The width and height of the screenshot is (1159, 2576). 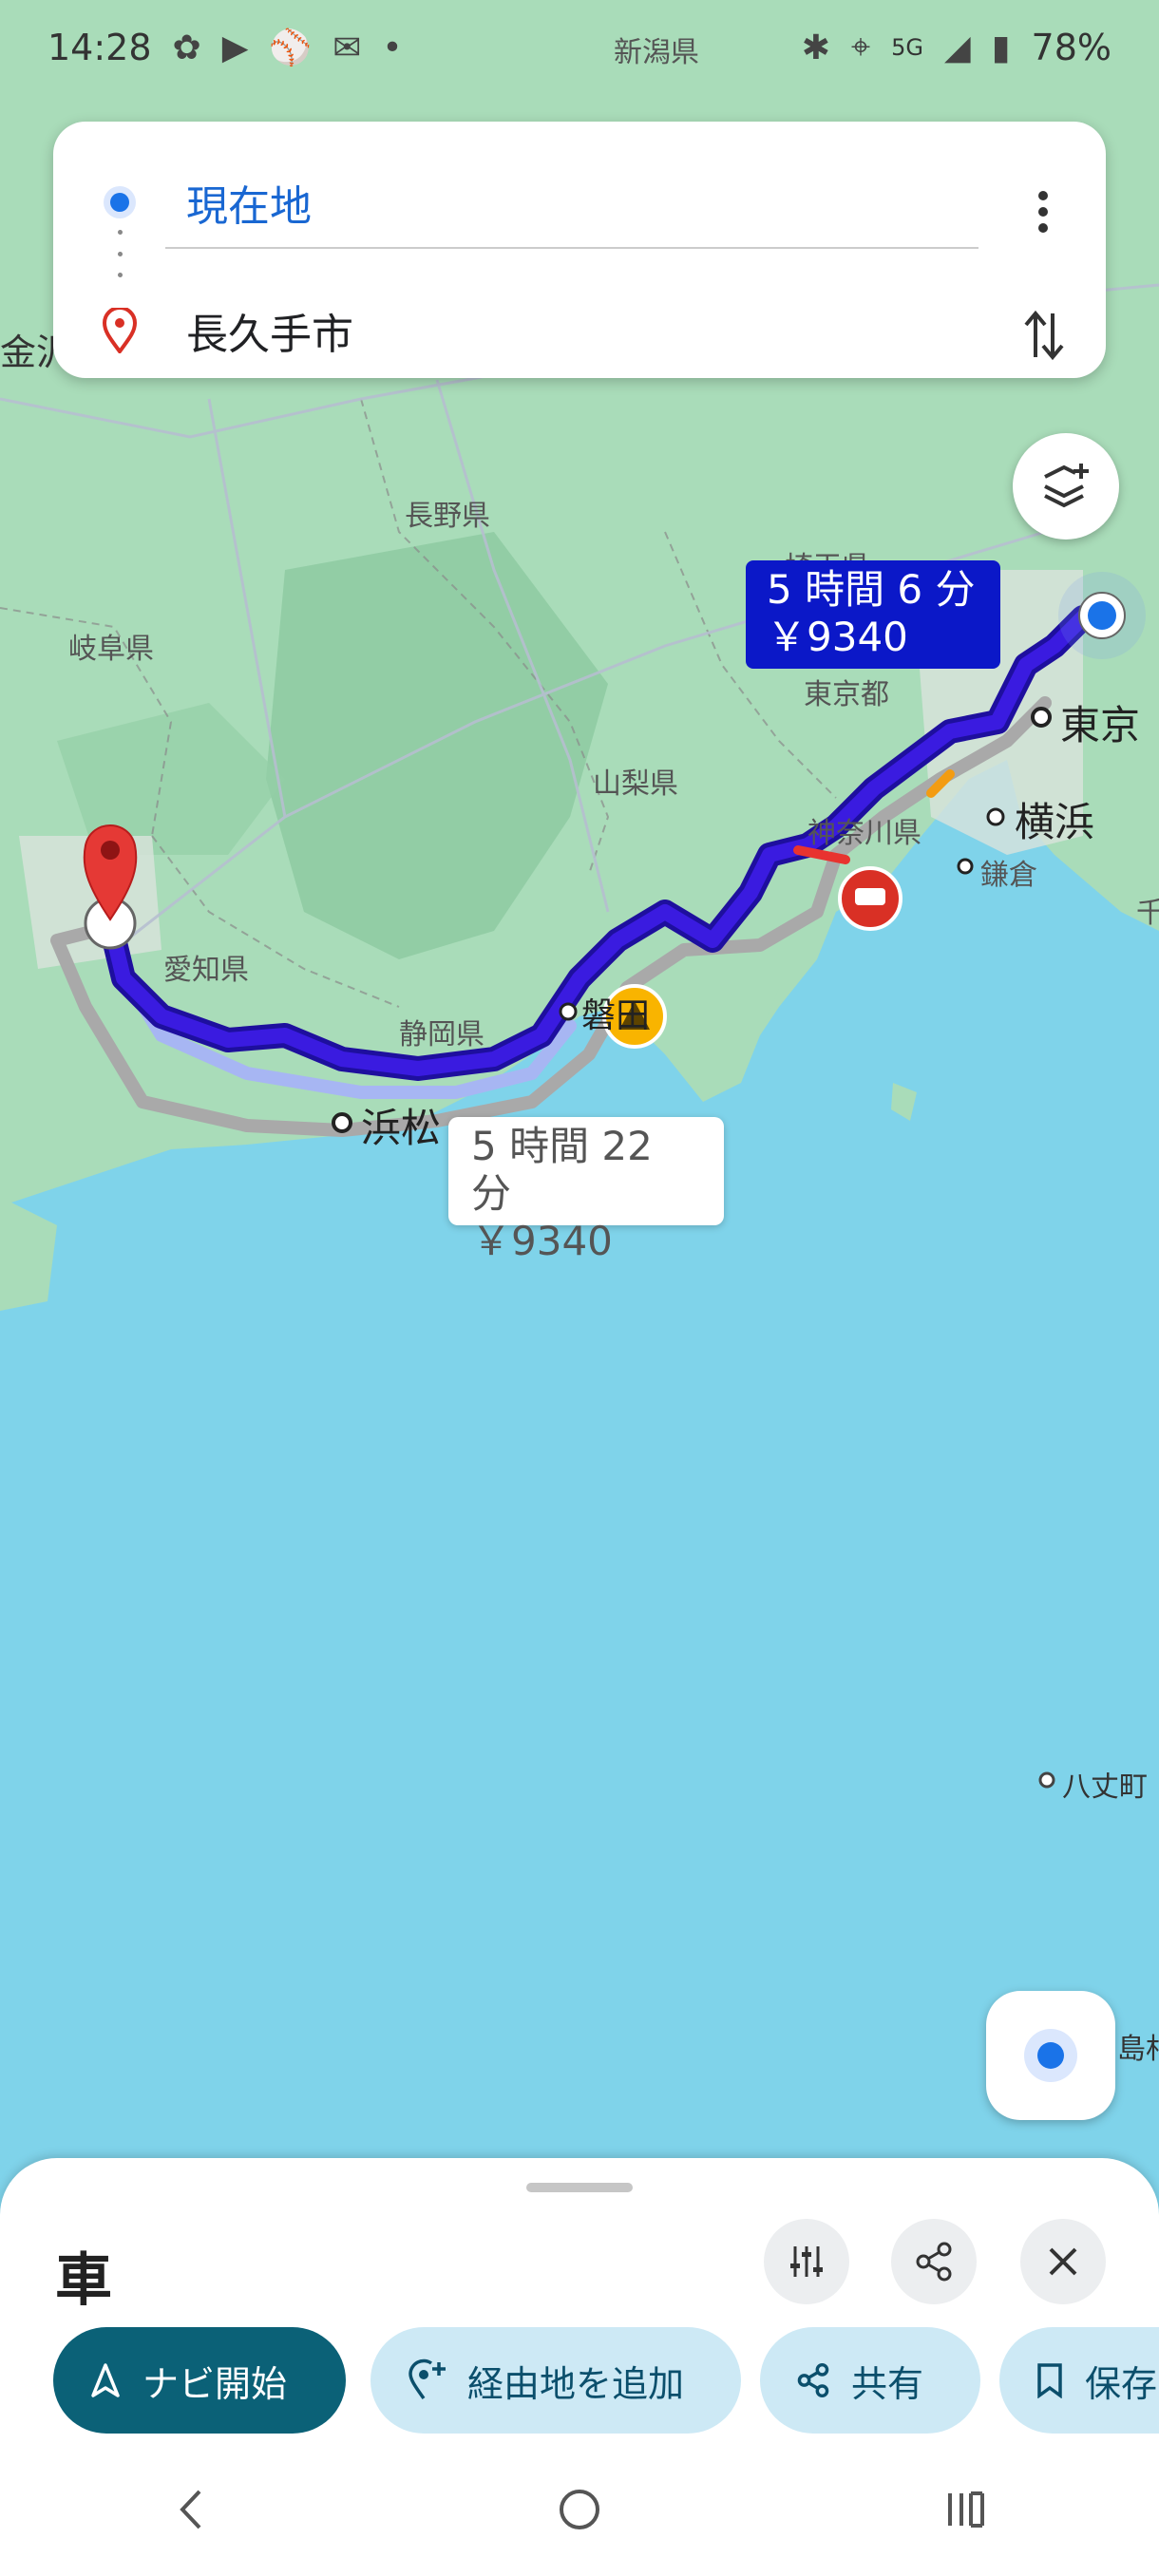 What do you see at coordinates (119, 330) in the screenshot?
I see `destination-pin-icon` at bounding box center [119, 330].